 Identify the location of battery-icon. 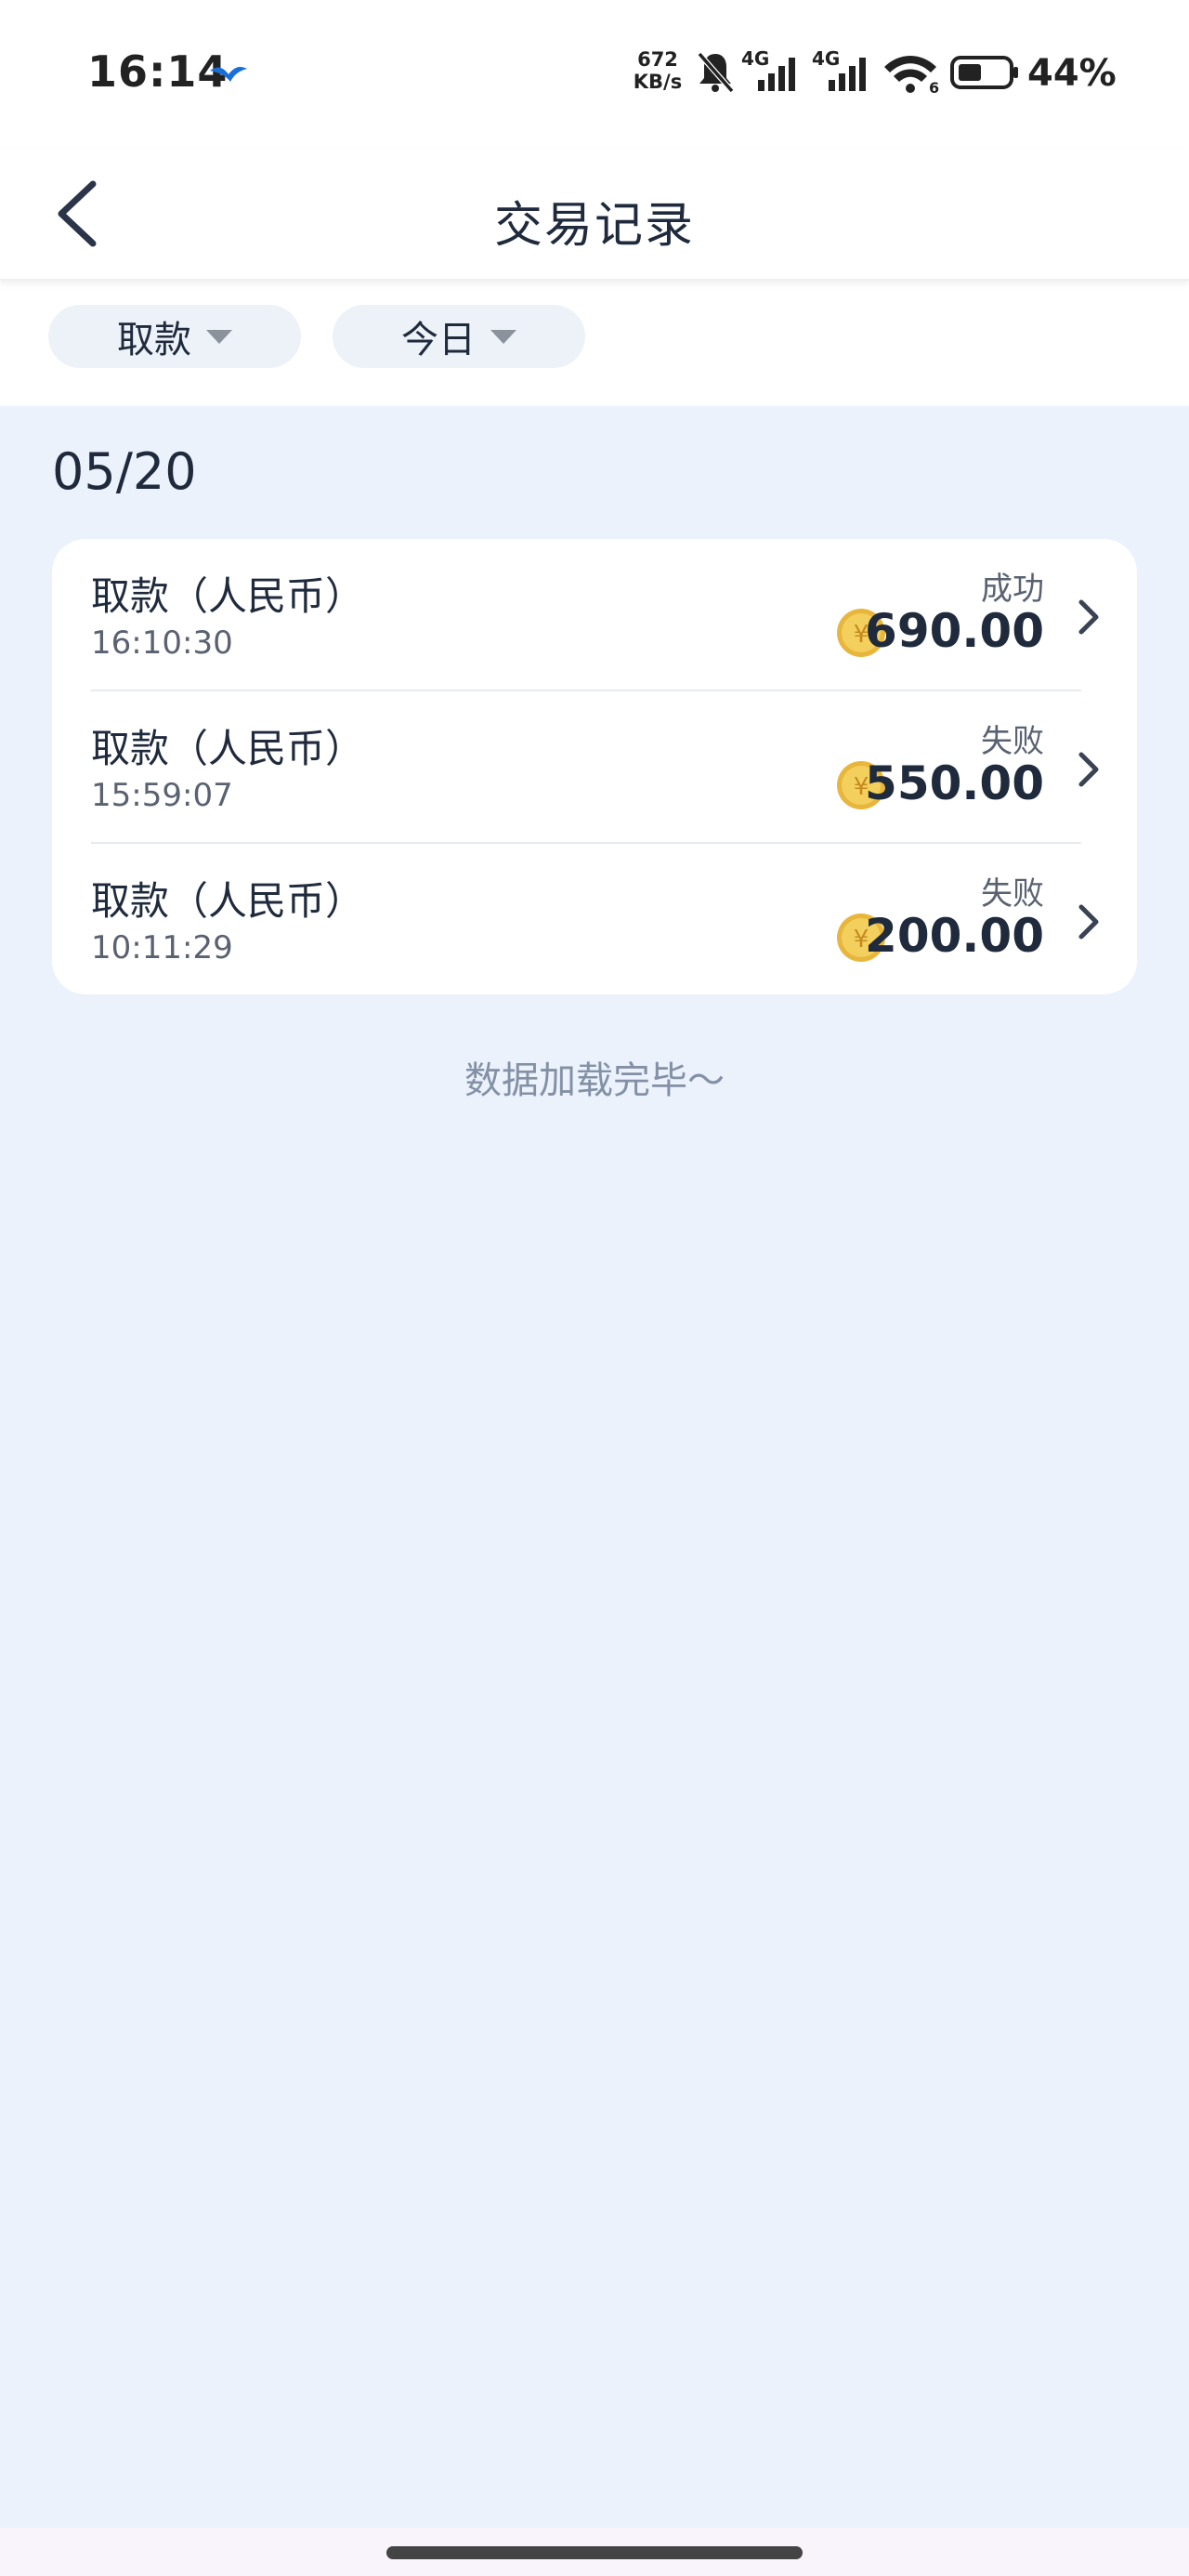
(984, 72).